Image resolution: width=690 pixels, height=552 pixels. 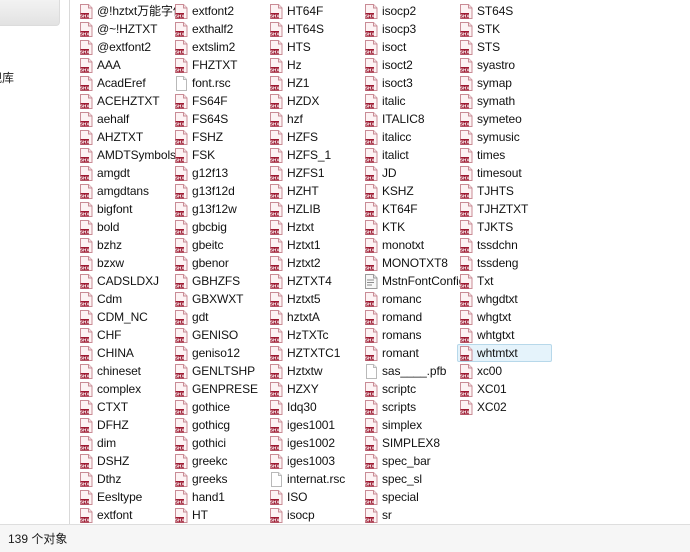 I want to click on file-list-item: SHX FHZTXT, so click(x=219, y=65).